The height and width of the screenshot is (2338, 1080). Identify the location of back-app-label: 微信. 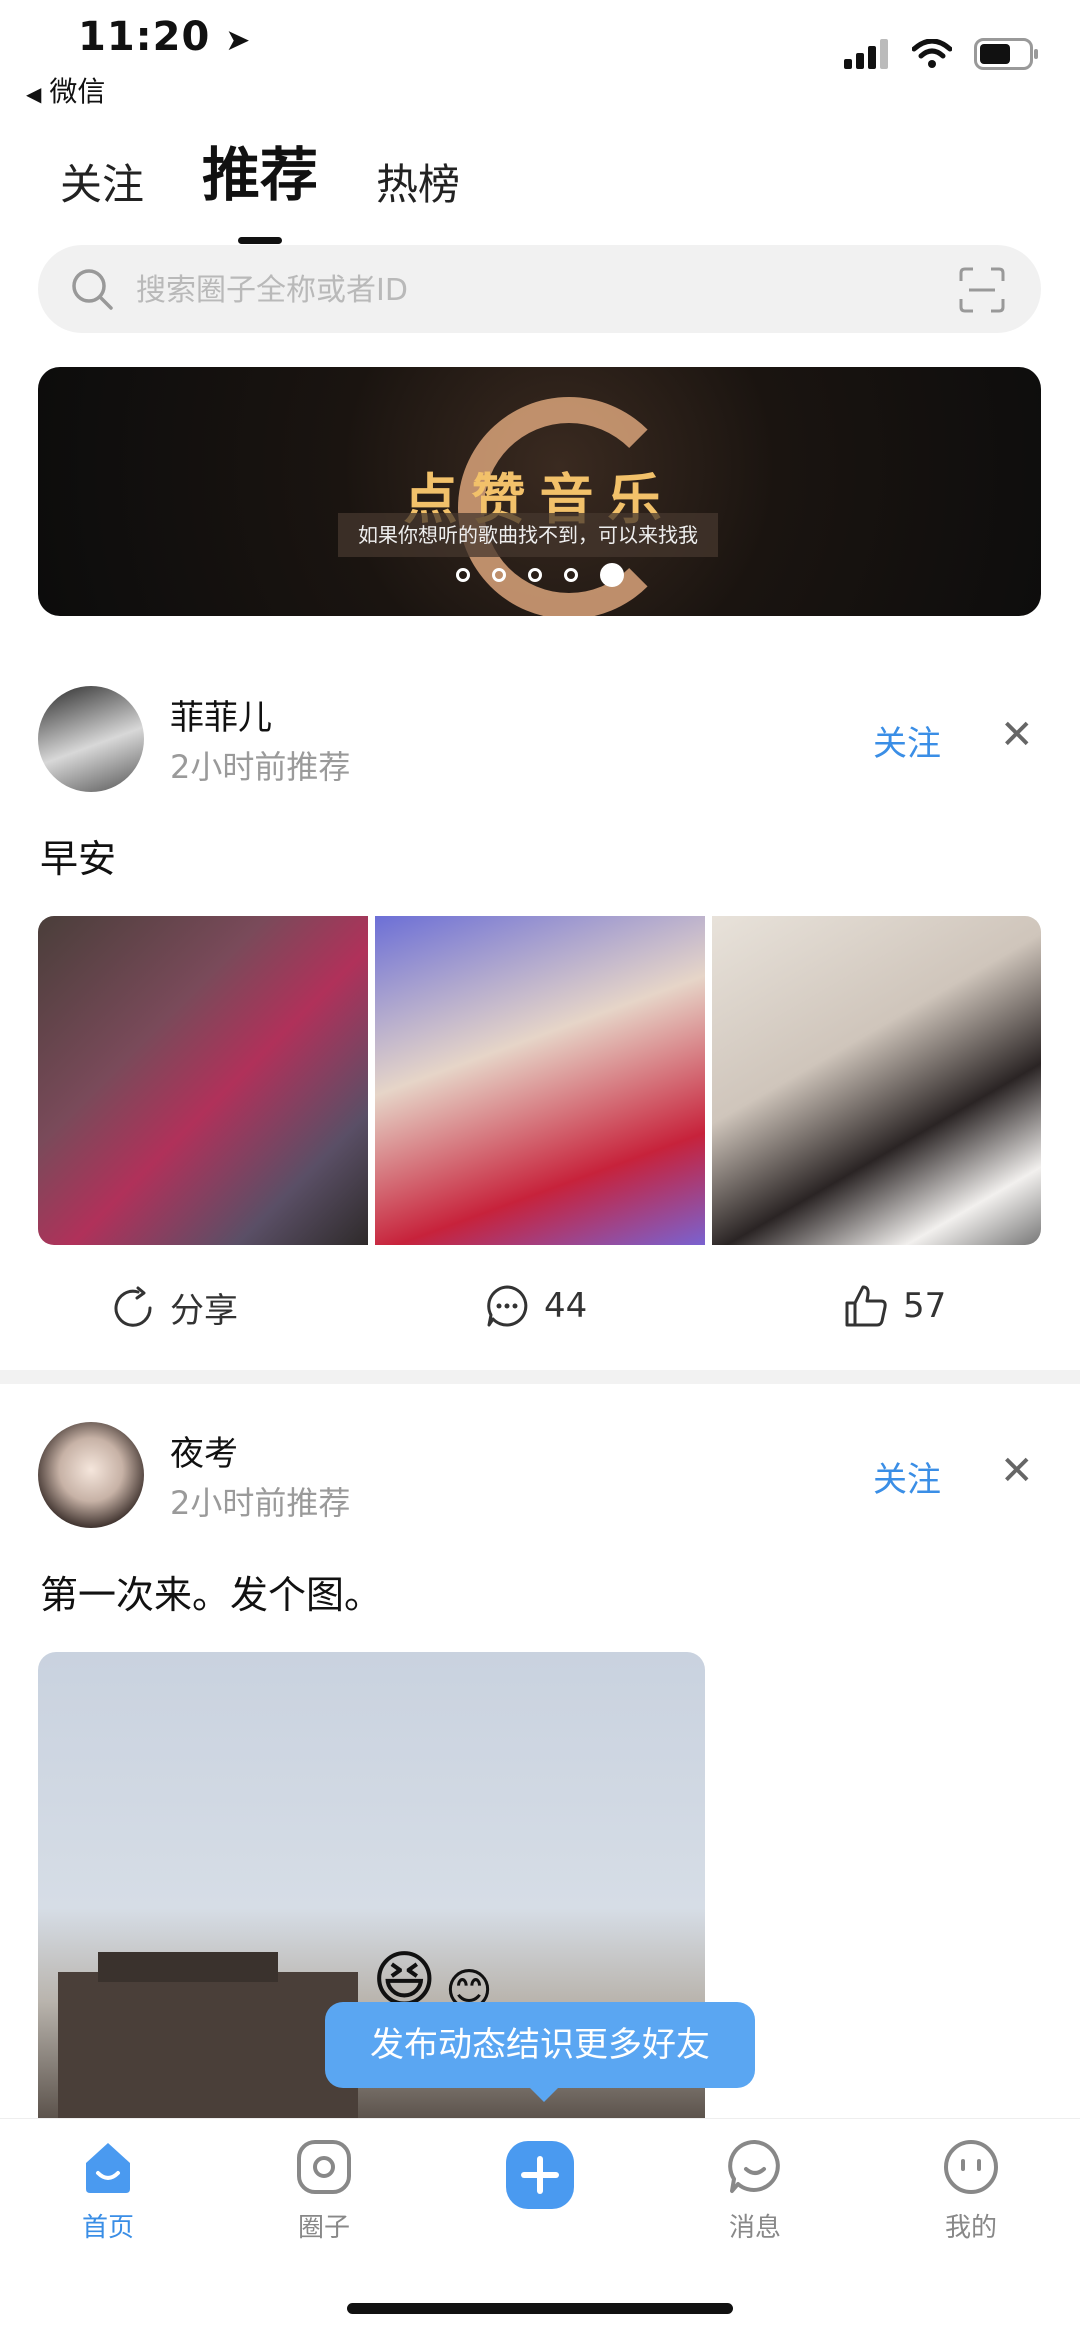
(77, 91).